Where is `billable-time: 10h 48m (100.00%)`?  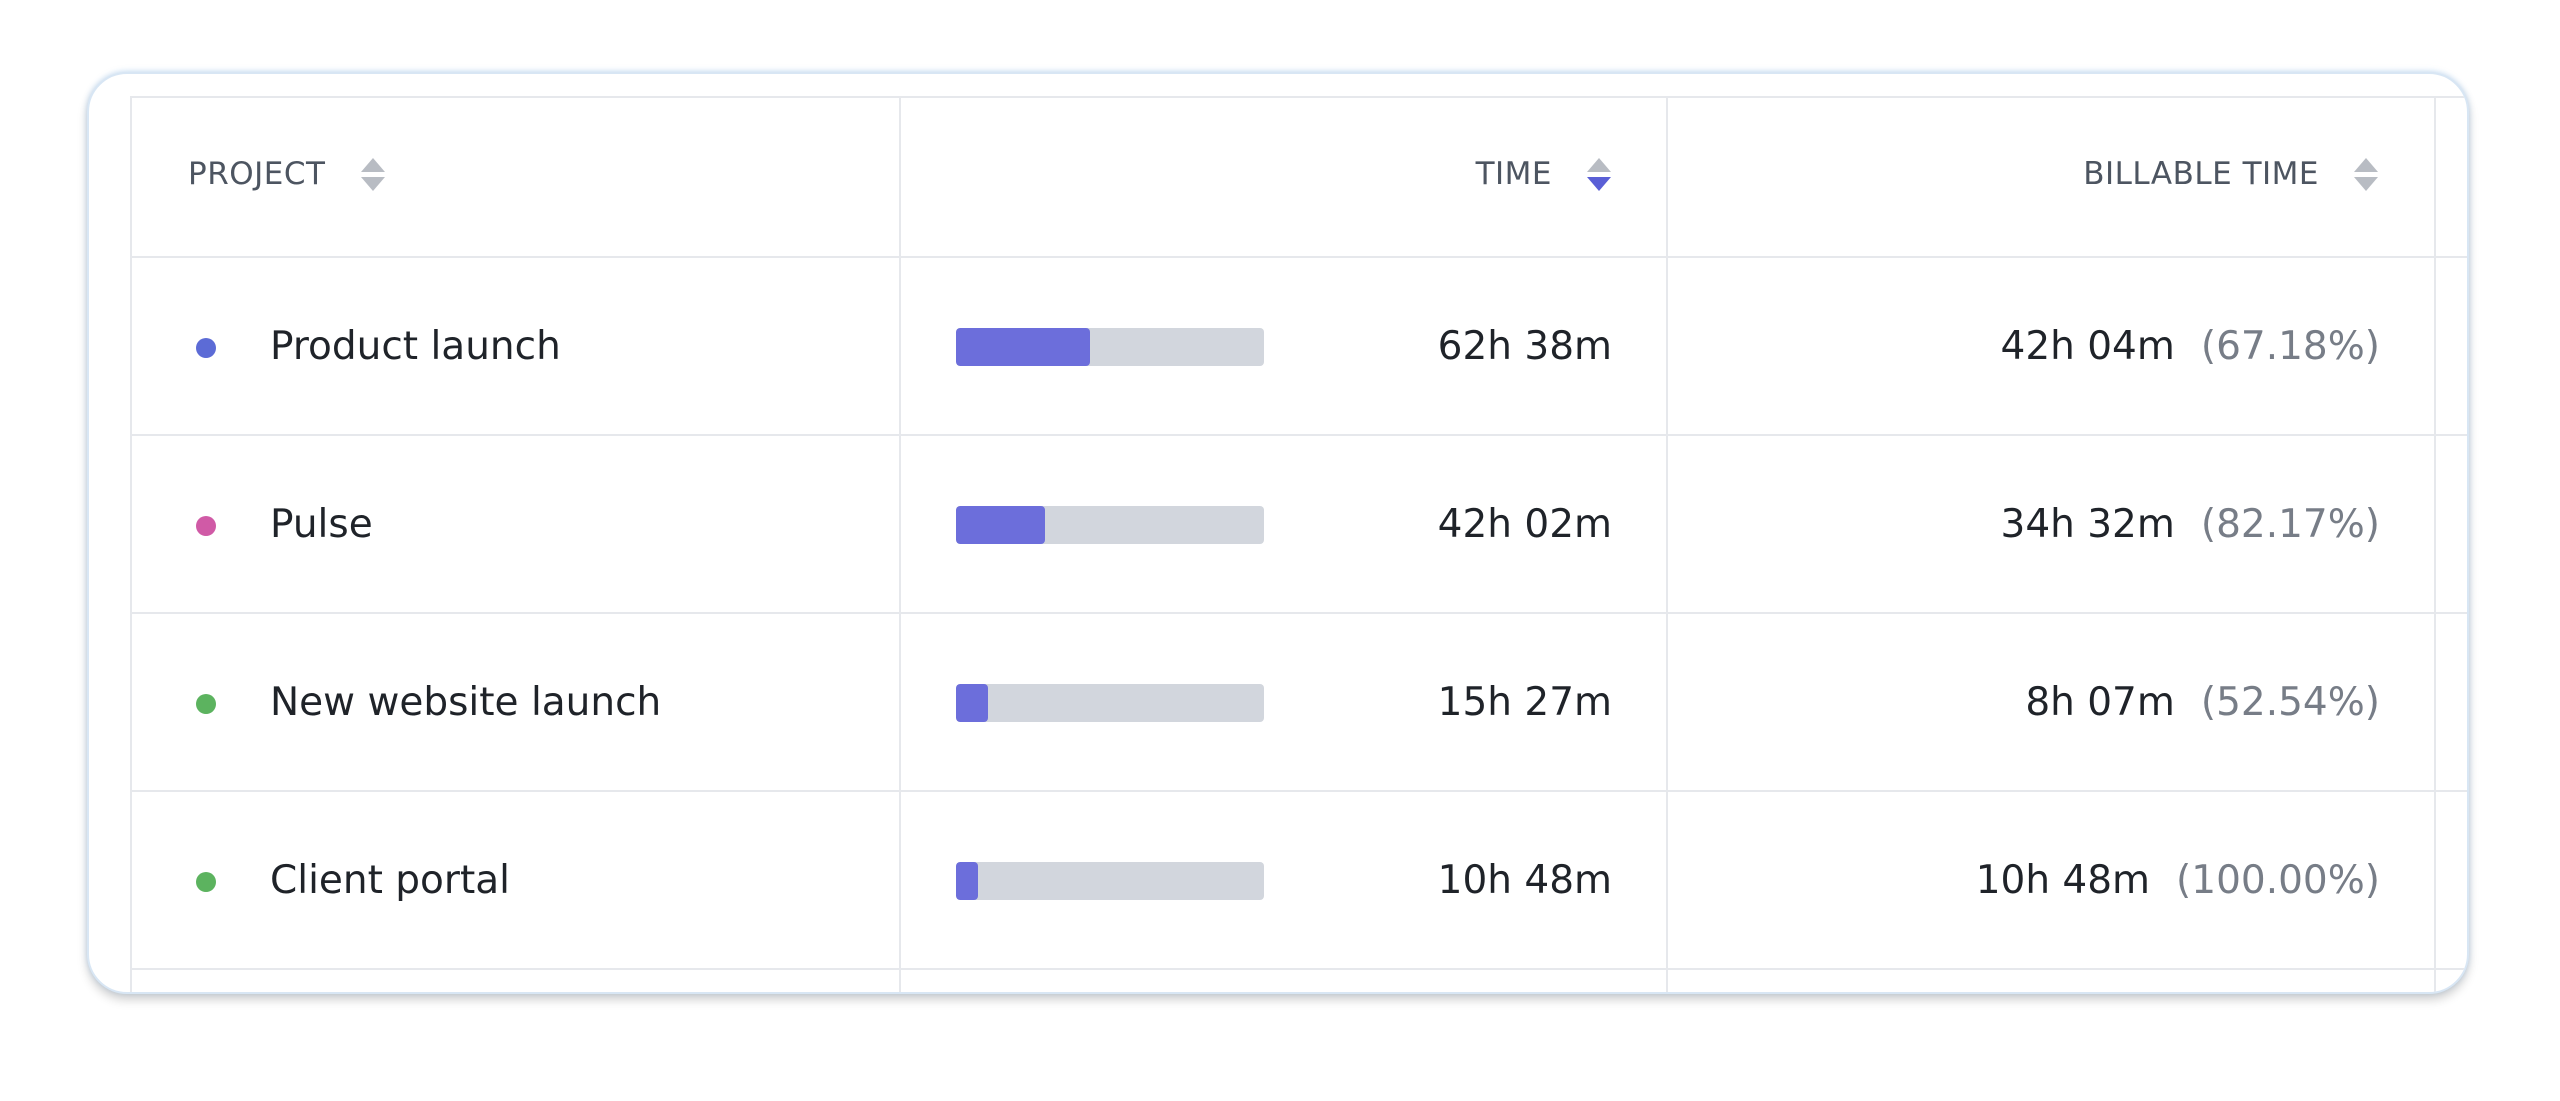 billable-time: 10h 48m (100.00%) is located at coordinates (2178, 880).